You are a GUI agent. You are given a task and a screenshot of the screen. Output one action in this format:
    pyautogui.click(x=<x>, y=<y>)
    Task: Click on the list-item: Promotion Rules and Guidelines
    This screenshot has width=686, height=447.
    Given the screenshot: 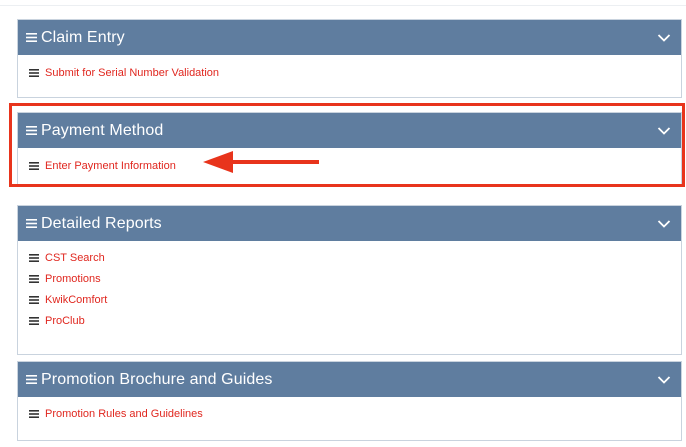 What is the action you would take?
    pyautogui.click(x=355, y=413)
    